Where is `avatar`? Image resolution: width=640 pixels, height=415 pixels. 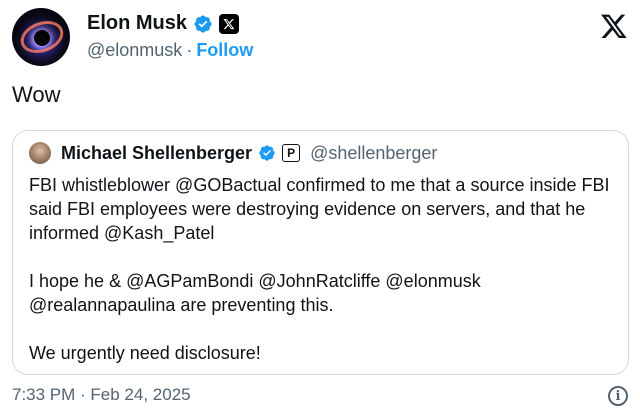 avatar is located at coordinates (41, 37).